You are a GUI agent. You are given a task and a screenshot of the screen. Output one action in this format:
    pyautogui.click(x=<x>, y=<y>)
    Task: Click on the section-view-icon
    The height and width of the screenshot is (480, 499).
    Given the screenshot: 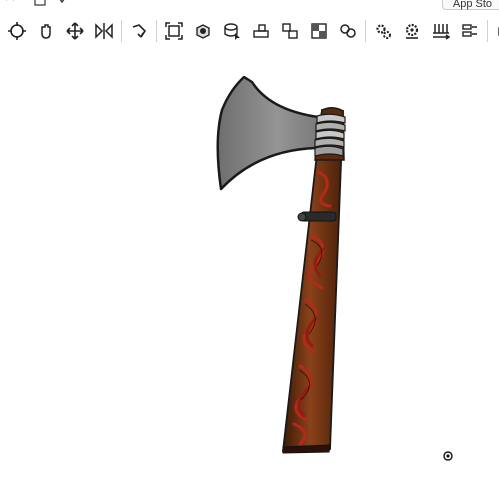 What is the action you would take?
    pyautogui.click(x=104, y=31)
    